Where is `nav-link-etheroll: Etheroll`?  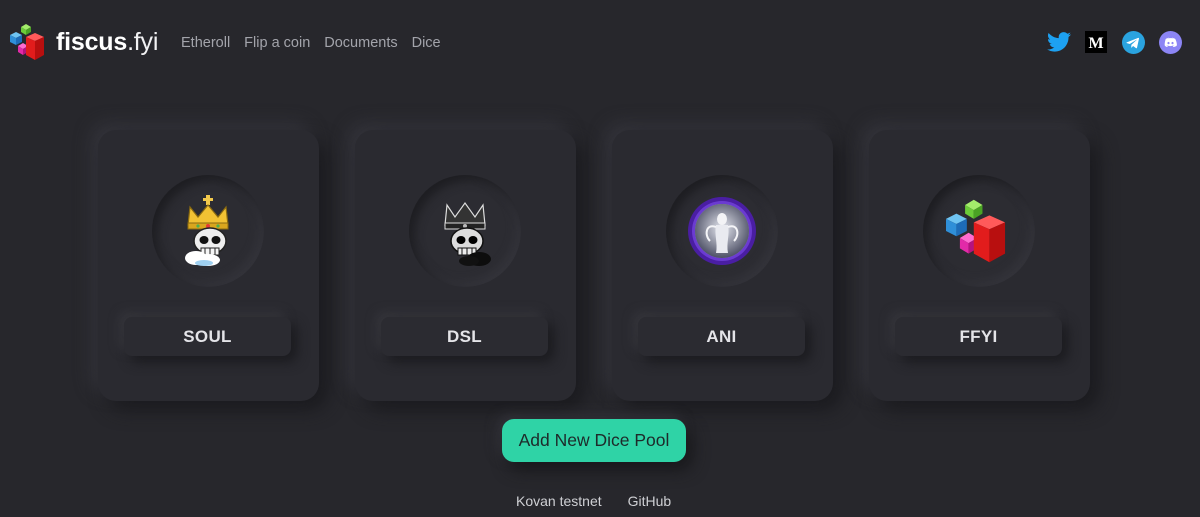 nav-link-etheroll: Etheroll is located at coordinates (205, 43).